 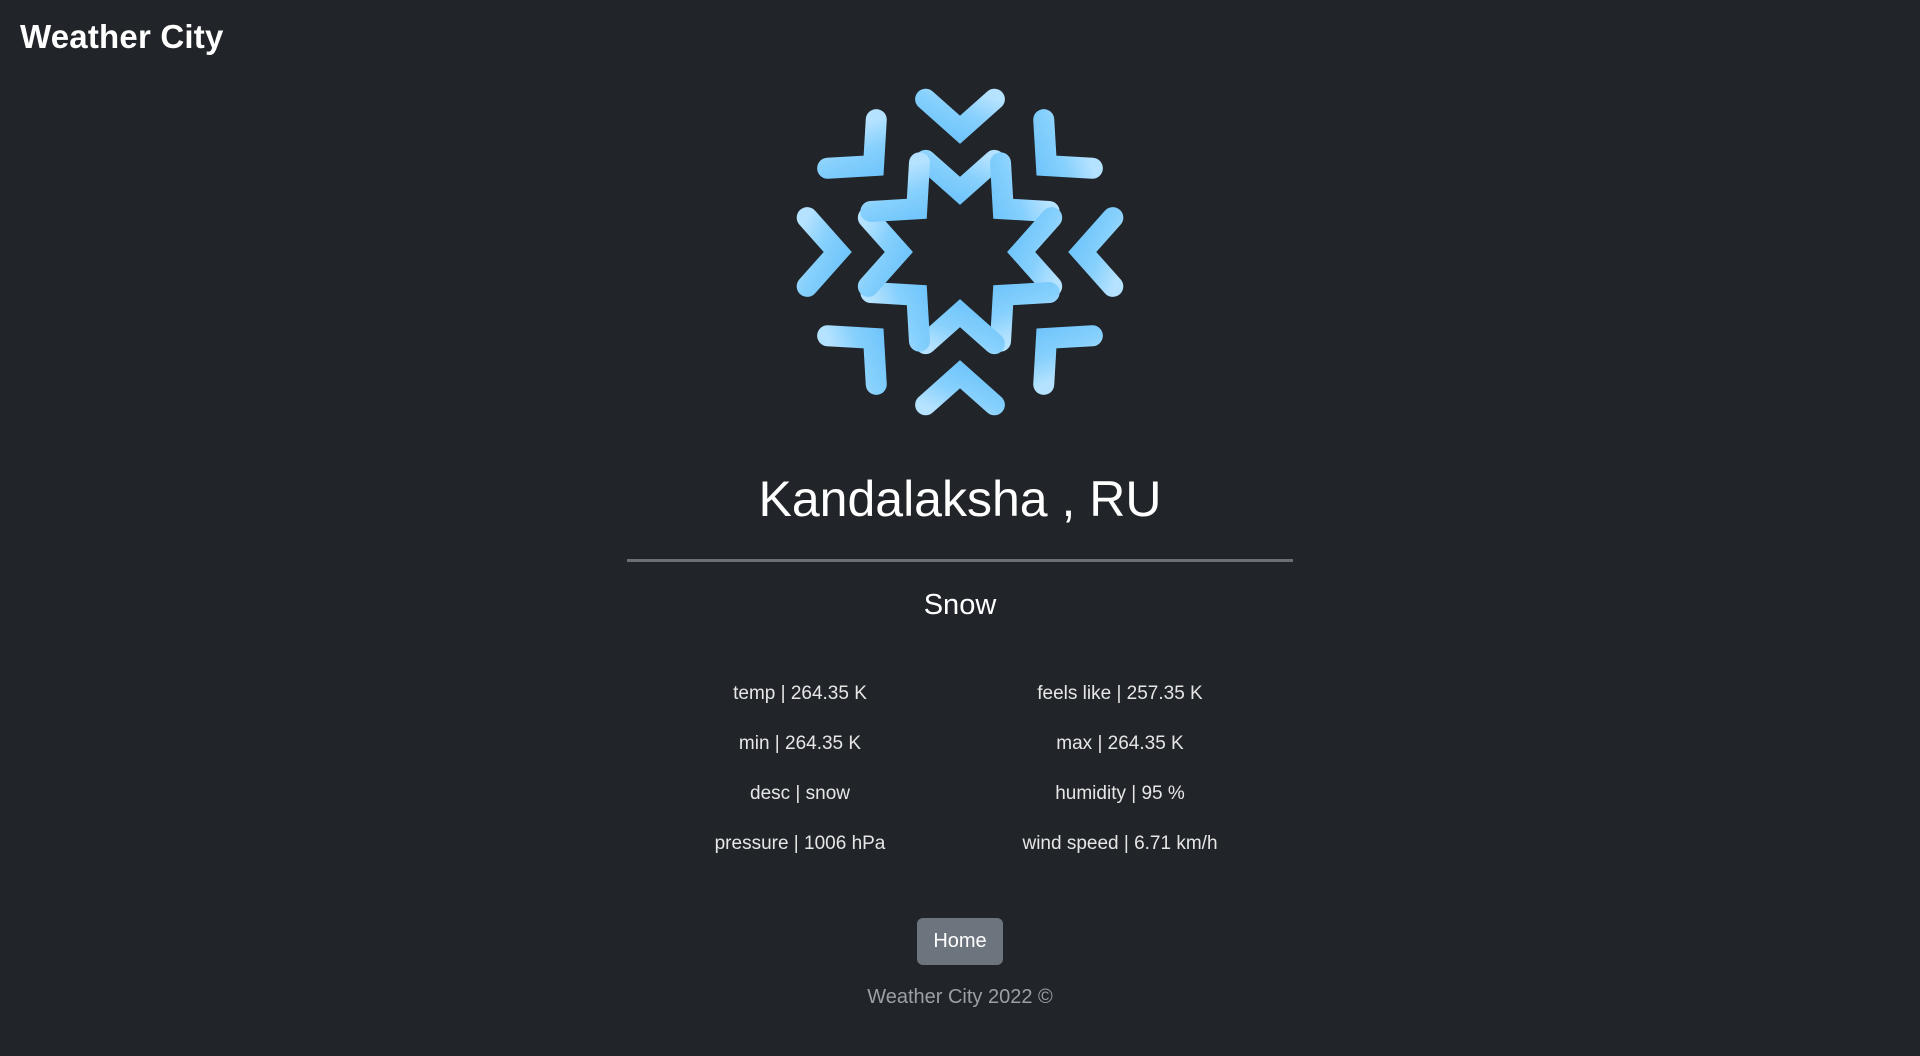 I want to click on stat-wind-speed: wind speed | 6.71 km/h, so click(x=1120, y=843).